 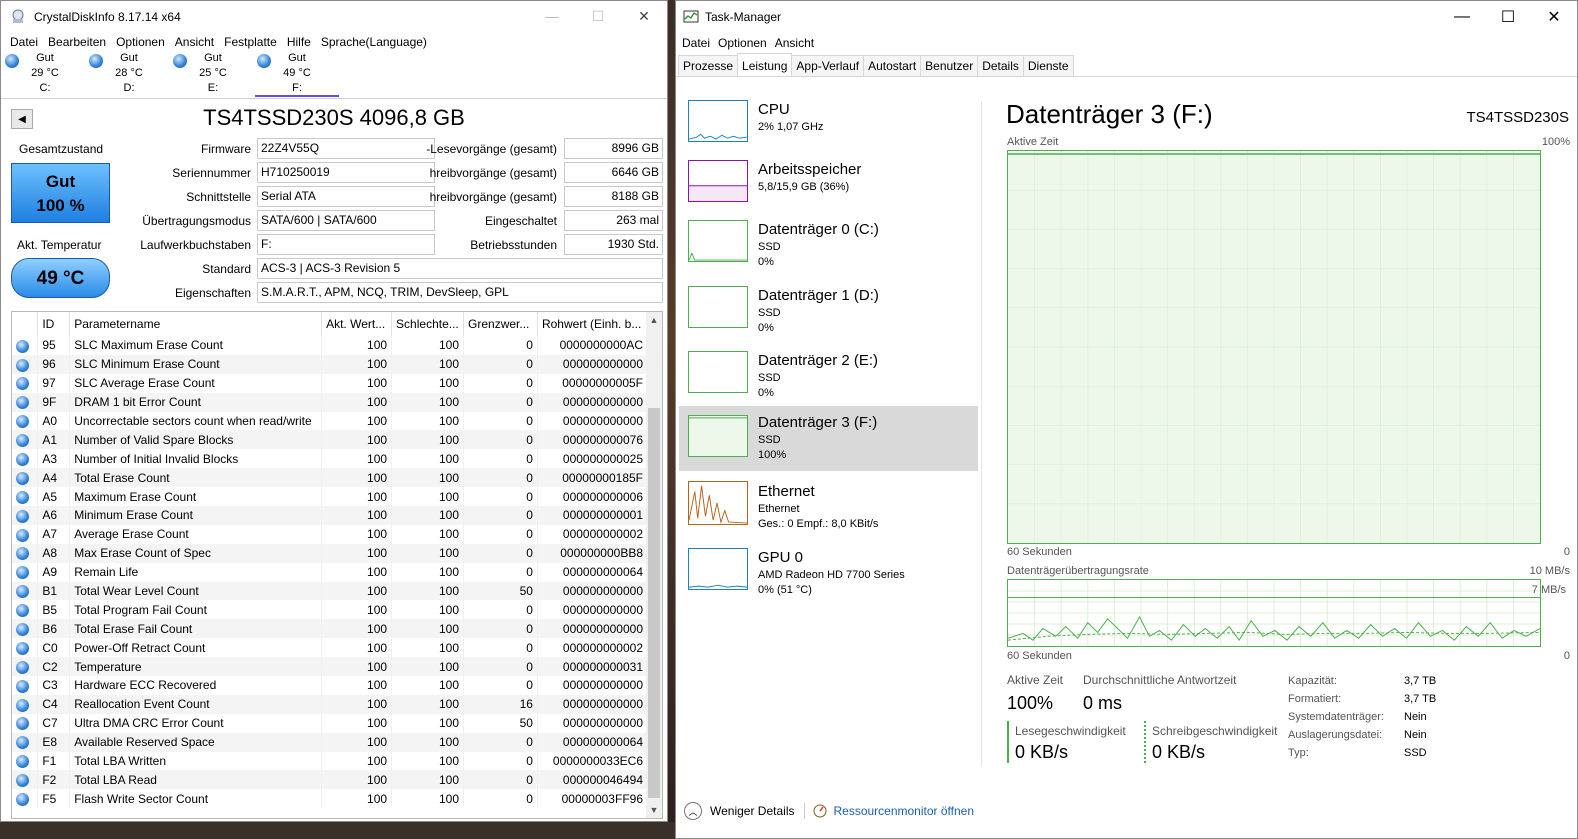 What do you see at coordinates (654, 603) in the screenshot?
I see `scroll-thumb` at bounding box center [654, 603].